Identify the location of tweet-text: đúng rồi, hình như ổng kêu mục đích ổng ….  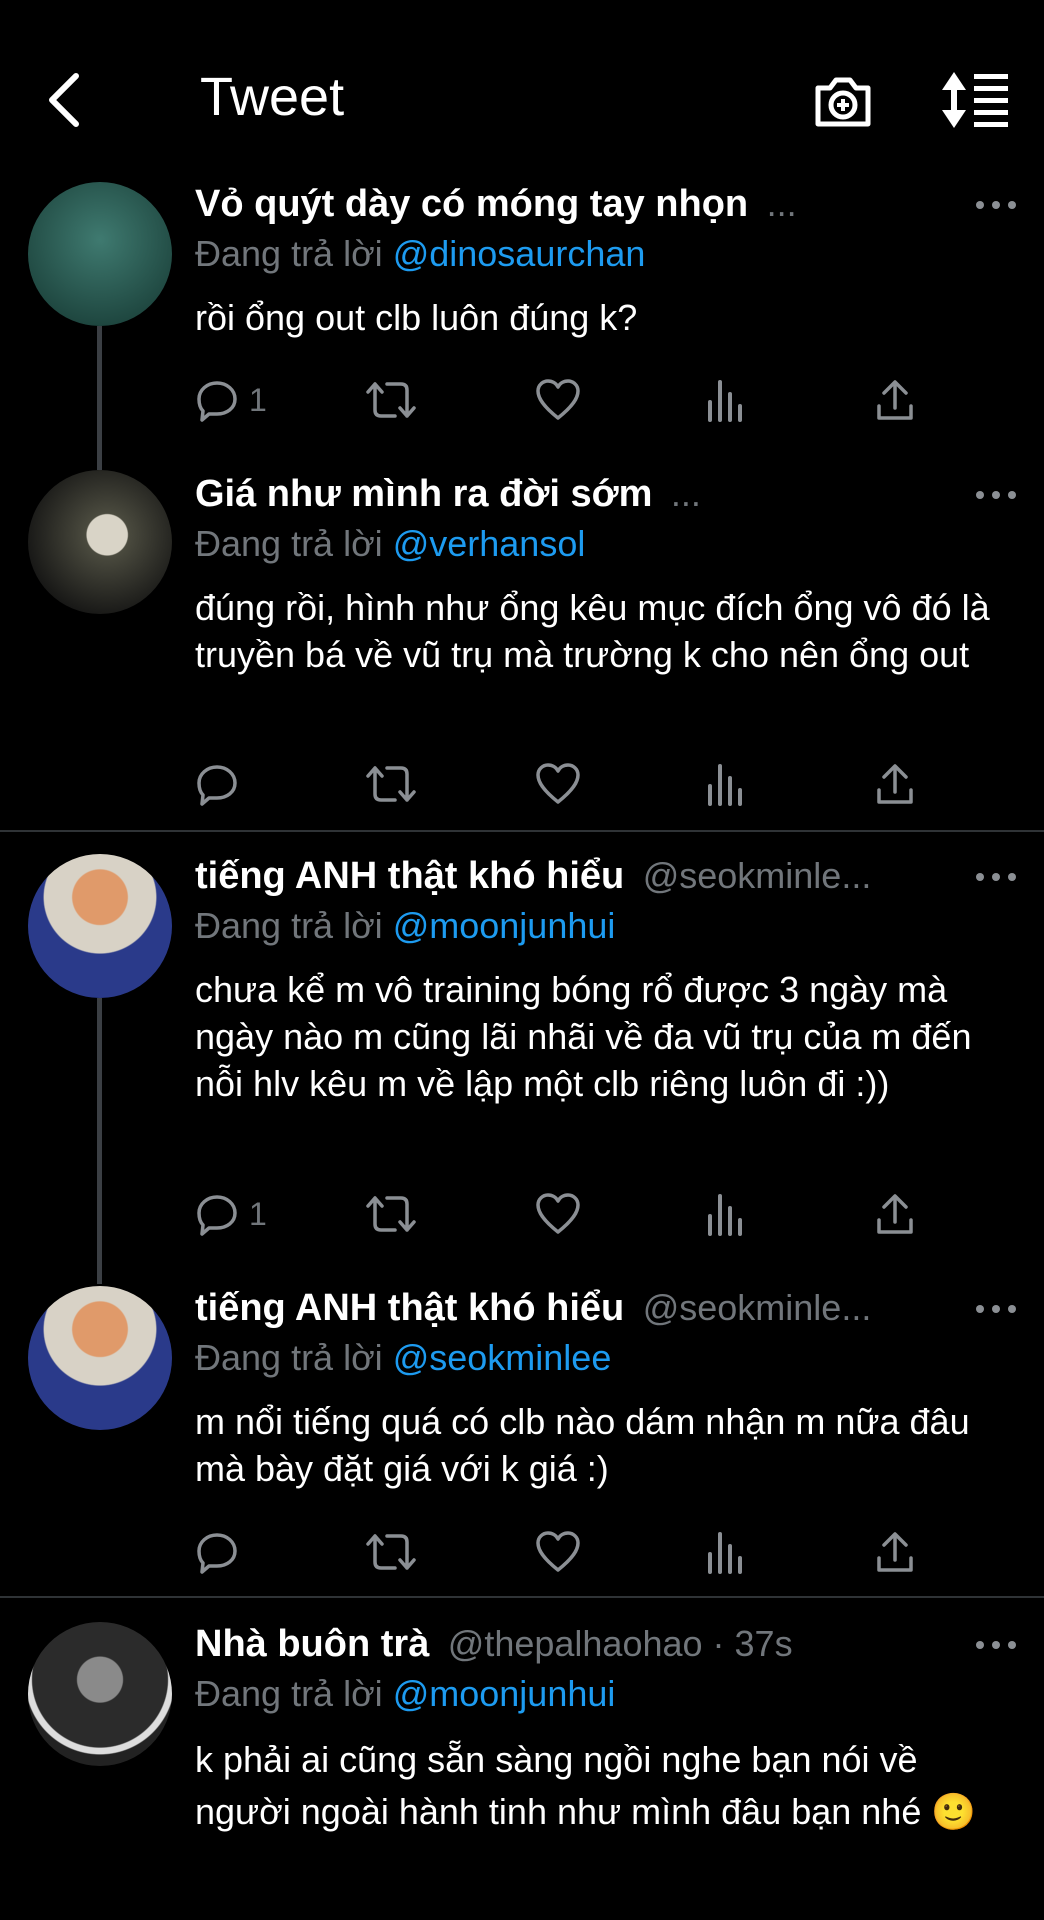
(592, 631).